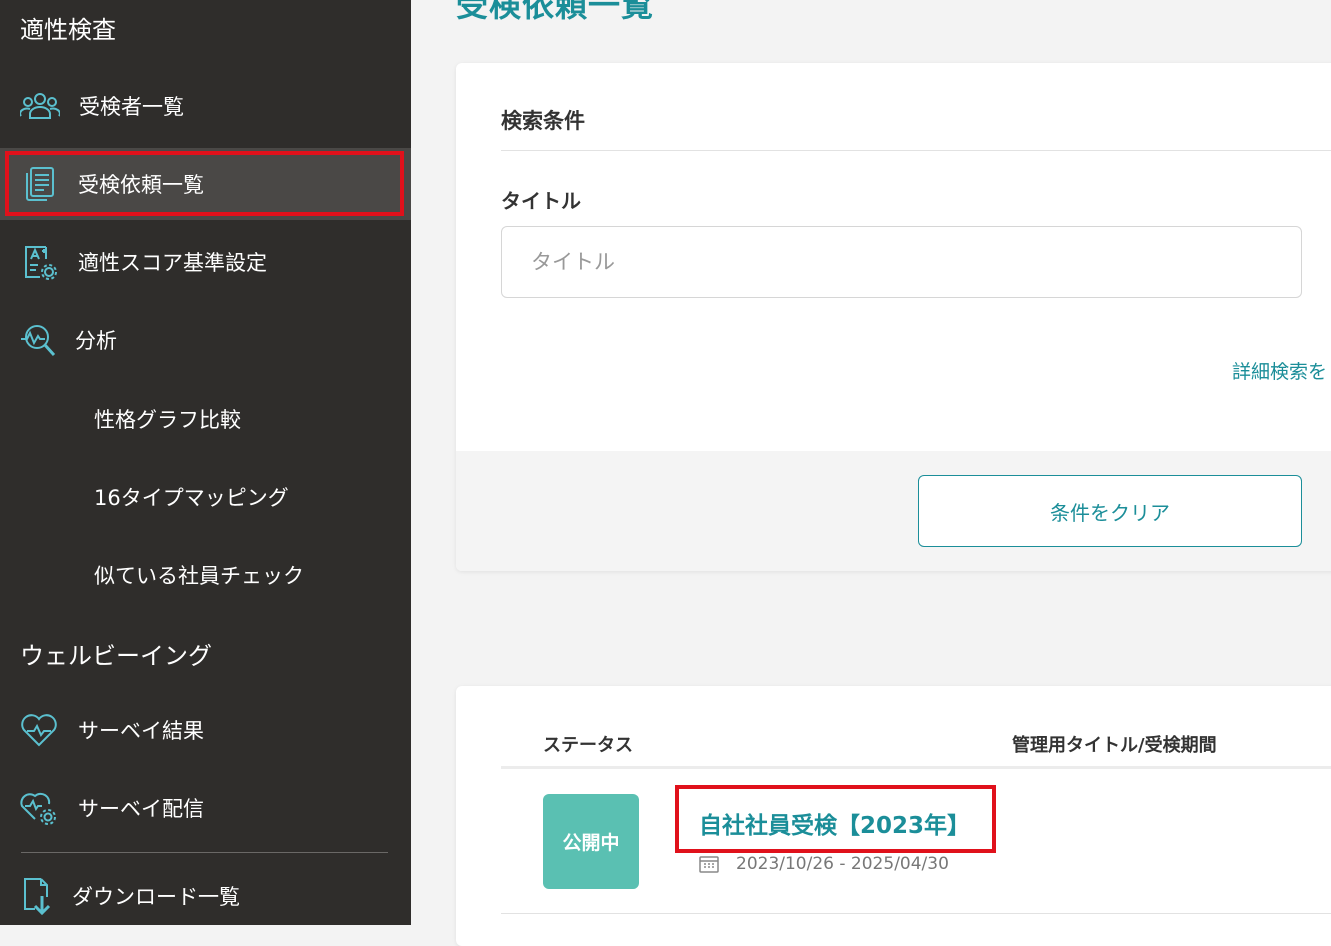  Describe the element at coordinates (842, 864) in the screenshot. I see `exam-period-text: 2023/10/26 - 2025/04/30` at that location.